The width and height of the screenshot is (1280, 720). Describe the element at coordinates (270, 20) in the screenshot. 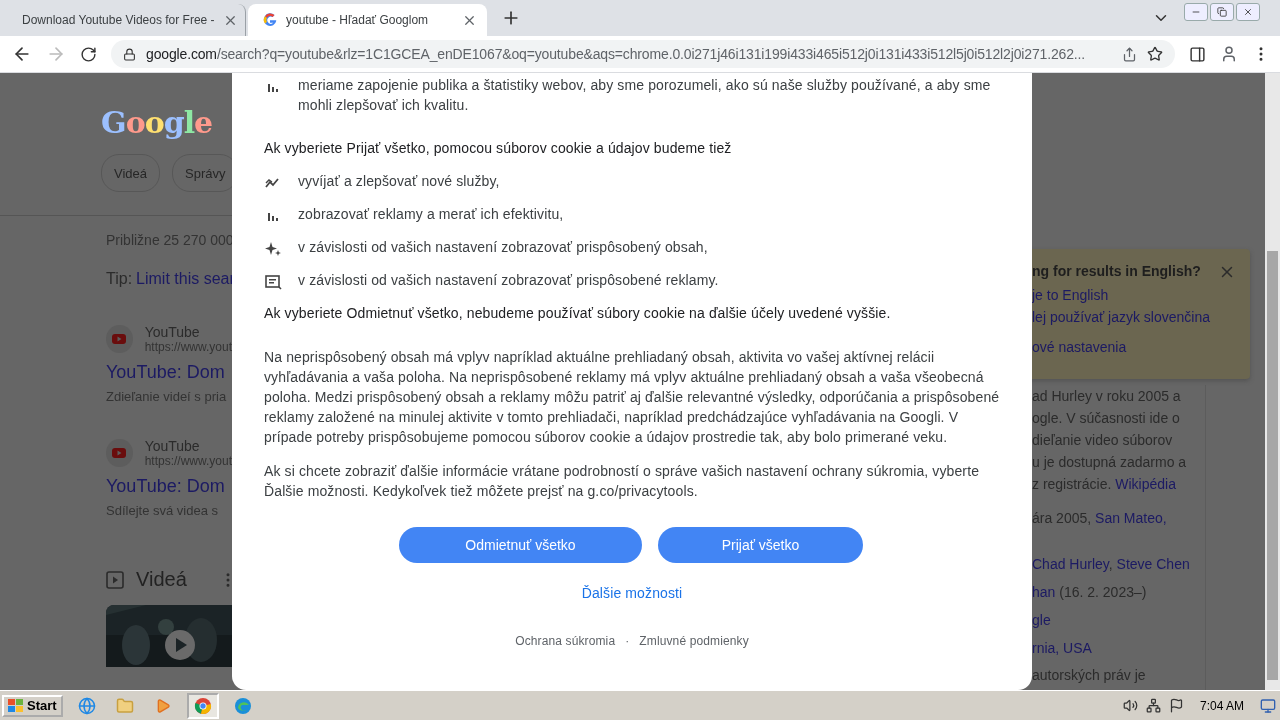

I see `google-icon` at that location.